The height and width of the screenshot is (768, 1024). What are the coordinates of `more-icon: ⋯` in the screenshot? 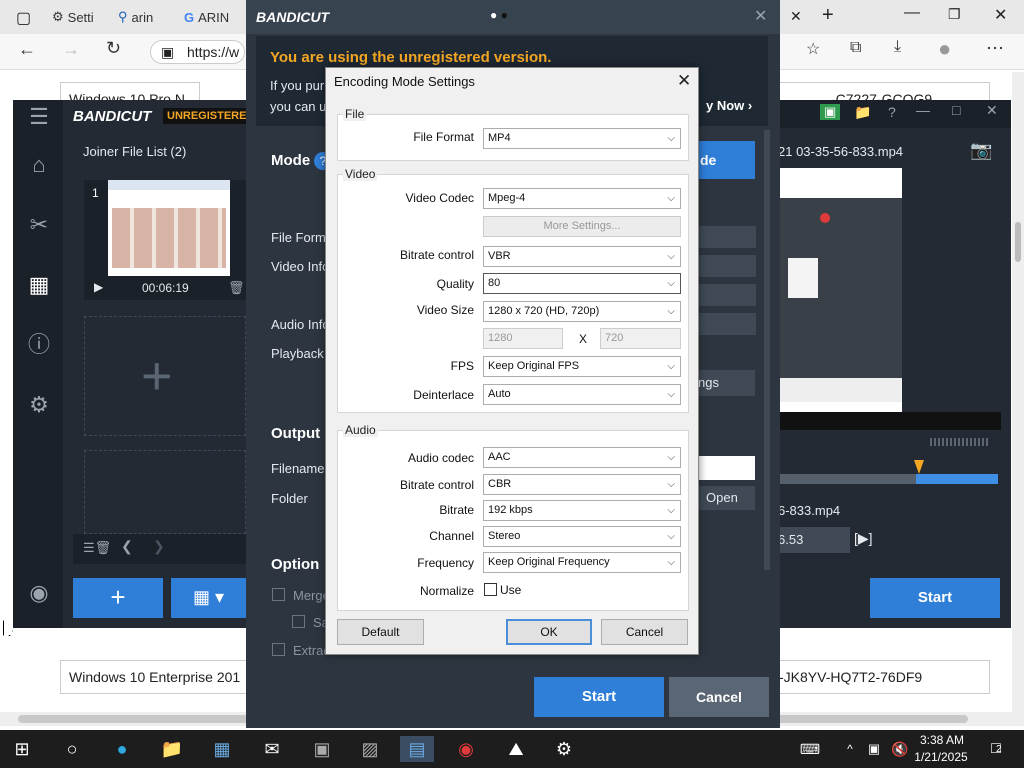 It's located at (995, 48).